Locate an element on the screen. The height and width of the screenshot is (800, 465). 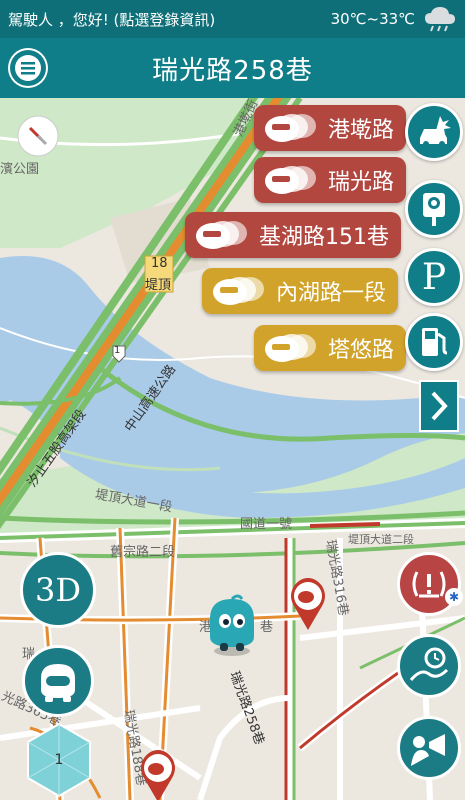
app-header: 瑞光路258巷 is located at coordinates (232, 68).